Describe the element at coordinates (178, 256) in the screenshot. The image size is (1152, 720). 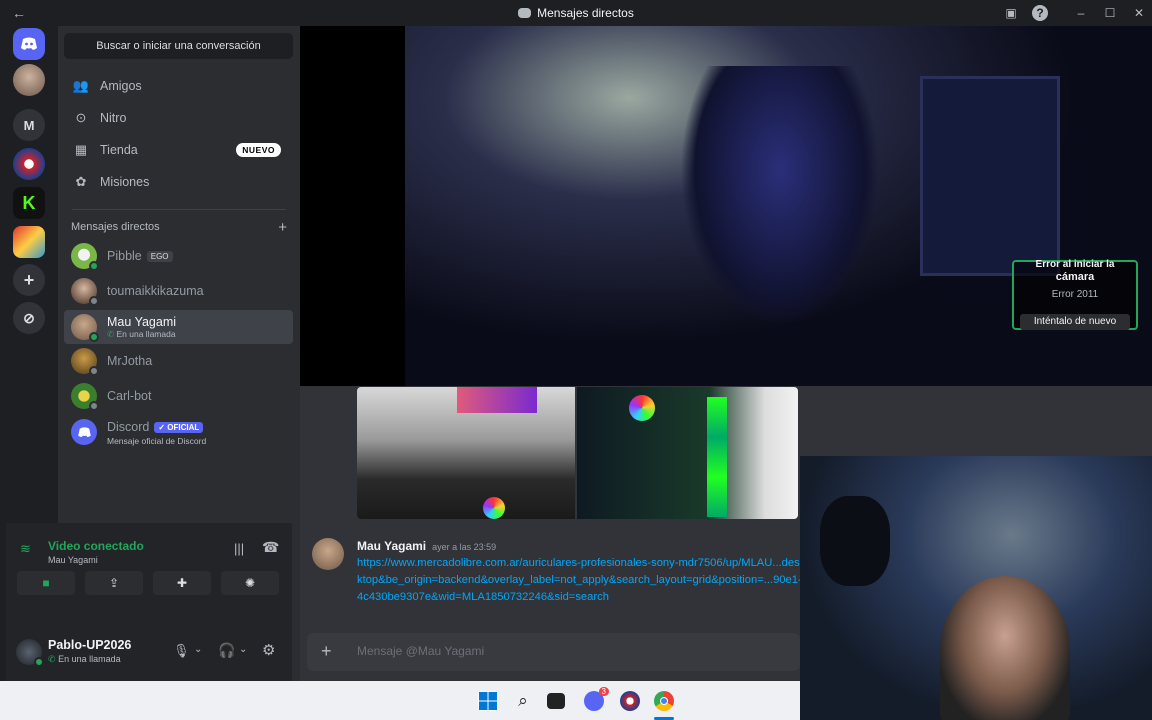
I see `dm-item-pibble: Pibble EGO` at that location.